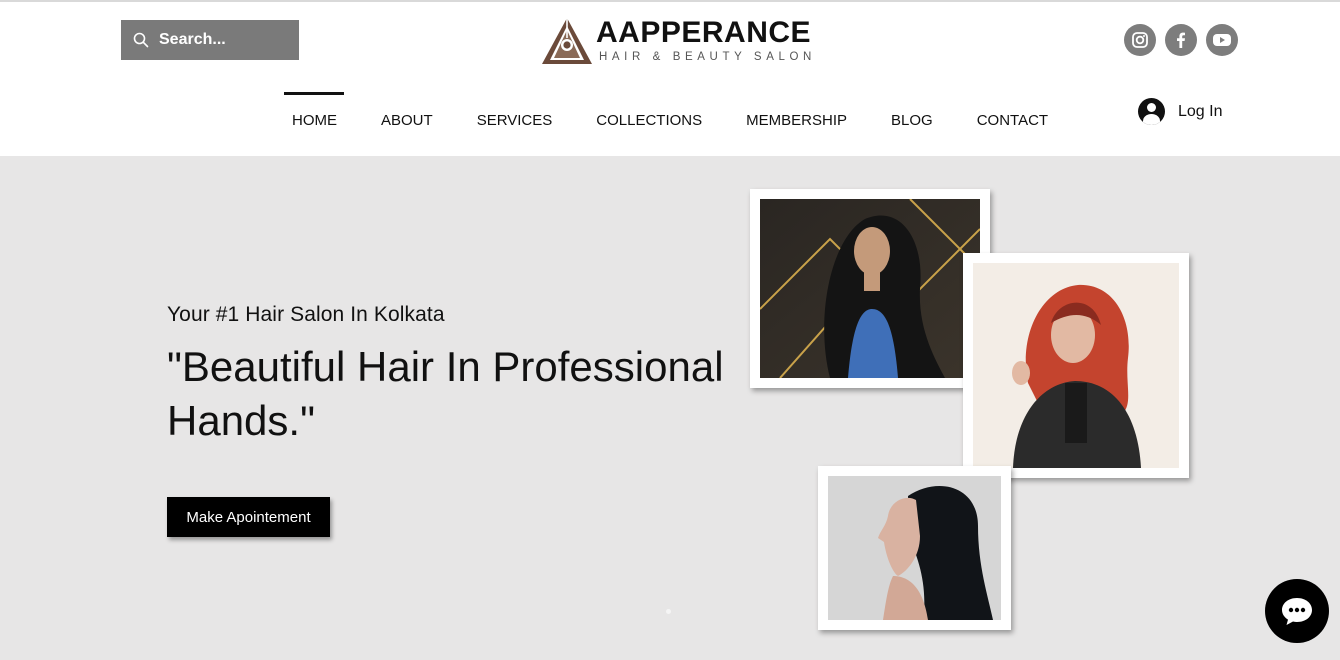 The image size is (1340, 660). I want to click on youtube-icon, so click(1222, 40).